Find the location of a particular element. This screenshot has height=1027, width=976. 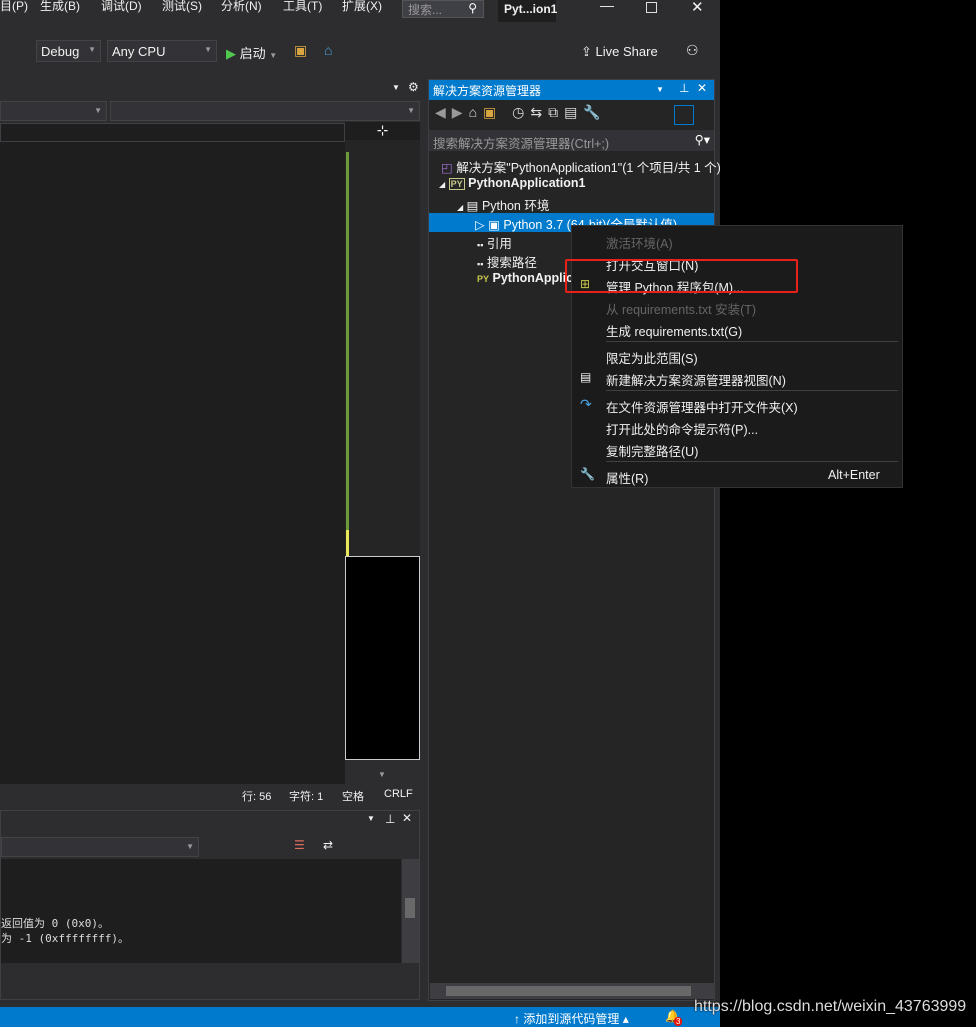

path-icon: ▪▪ is located at coordinates (480, 264).